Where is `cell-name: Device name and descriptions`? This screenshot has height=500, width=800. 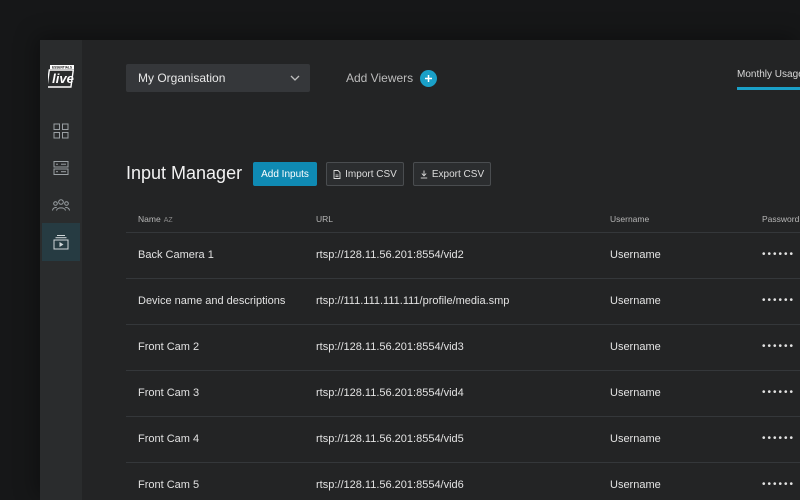 cell-name: Device name and descriptions is located at coordinates (212, 301).